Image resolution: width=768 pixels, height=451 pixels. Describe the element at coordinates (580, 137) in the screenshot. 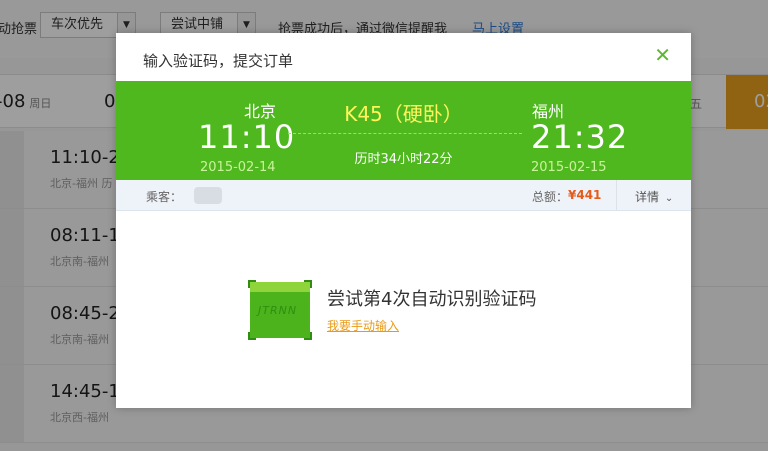

I see `arrival-time: 21:32` at that location.